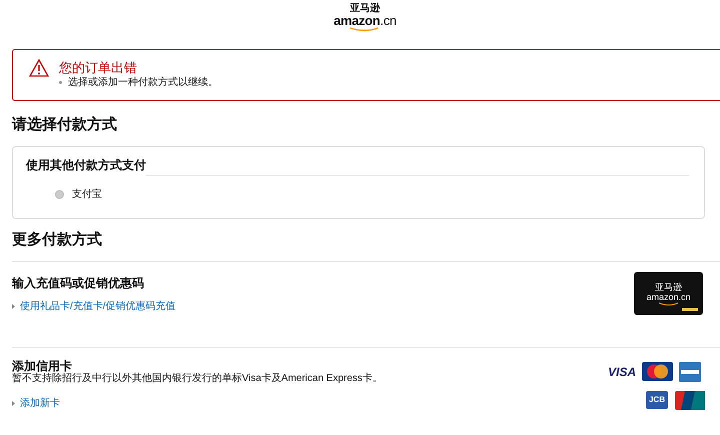  What do you see at coordinates (669, 304) in the screenshot?
I see `smile-icon` at bounding box center [669, 304].